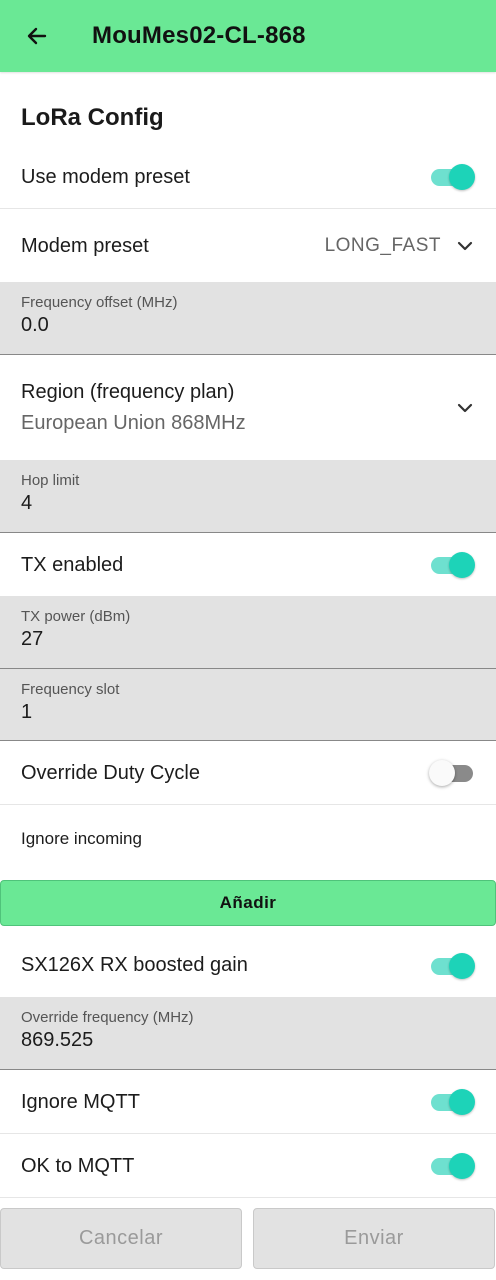 Image resolution: width=496 pixels, height=1280 pixels. I want to click on modem-preset-dropdown: Modem preset LONG_FAST, so click(248, 246).